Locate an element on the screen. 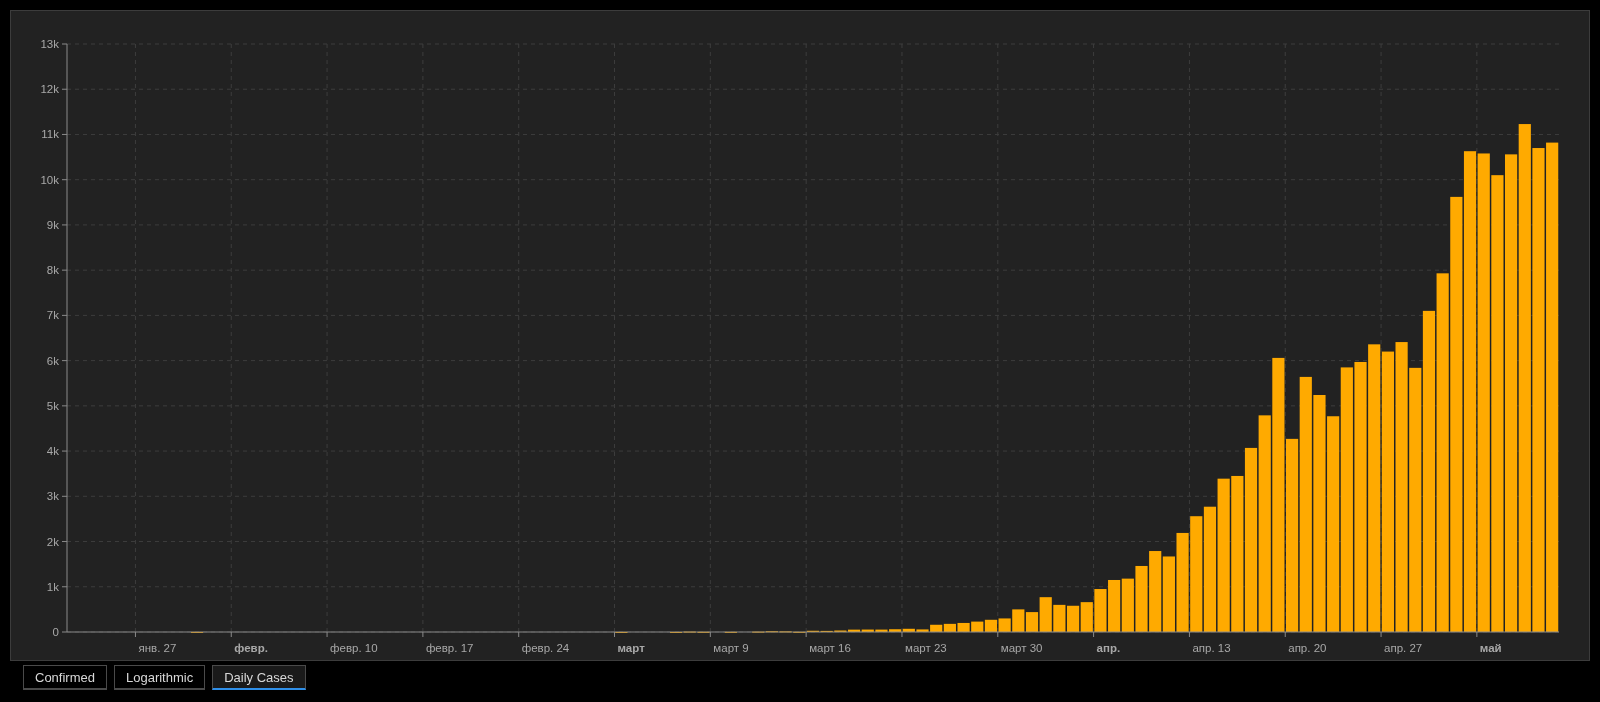 The width and height of the screenshot is (1600, 702). axis-label: март is located at coordinates (631, 648).